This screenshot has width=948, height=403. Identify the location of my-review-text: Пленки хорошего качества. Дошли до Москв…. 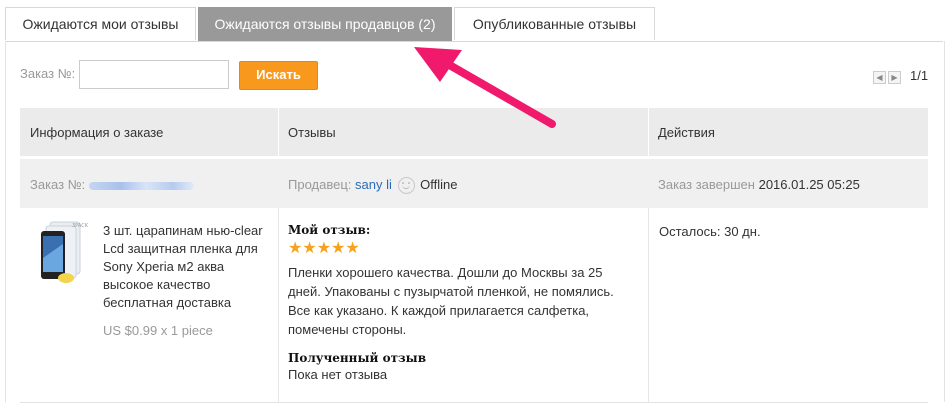
(451, 301).